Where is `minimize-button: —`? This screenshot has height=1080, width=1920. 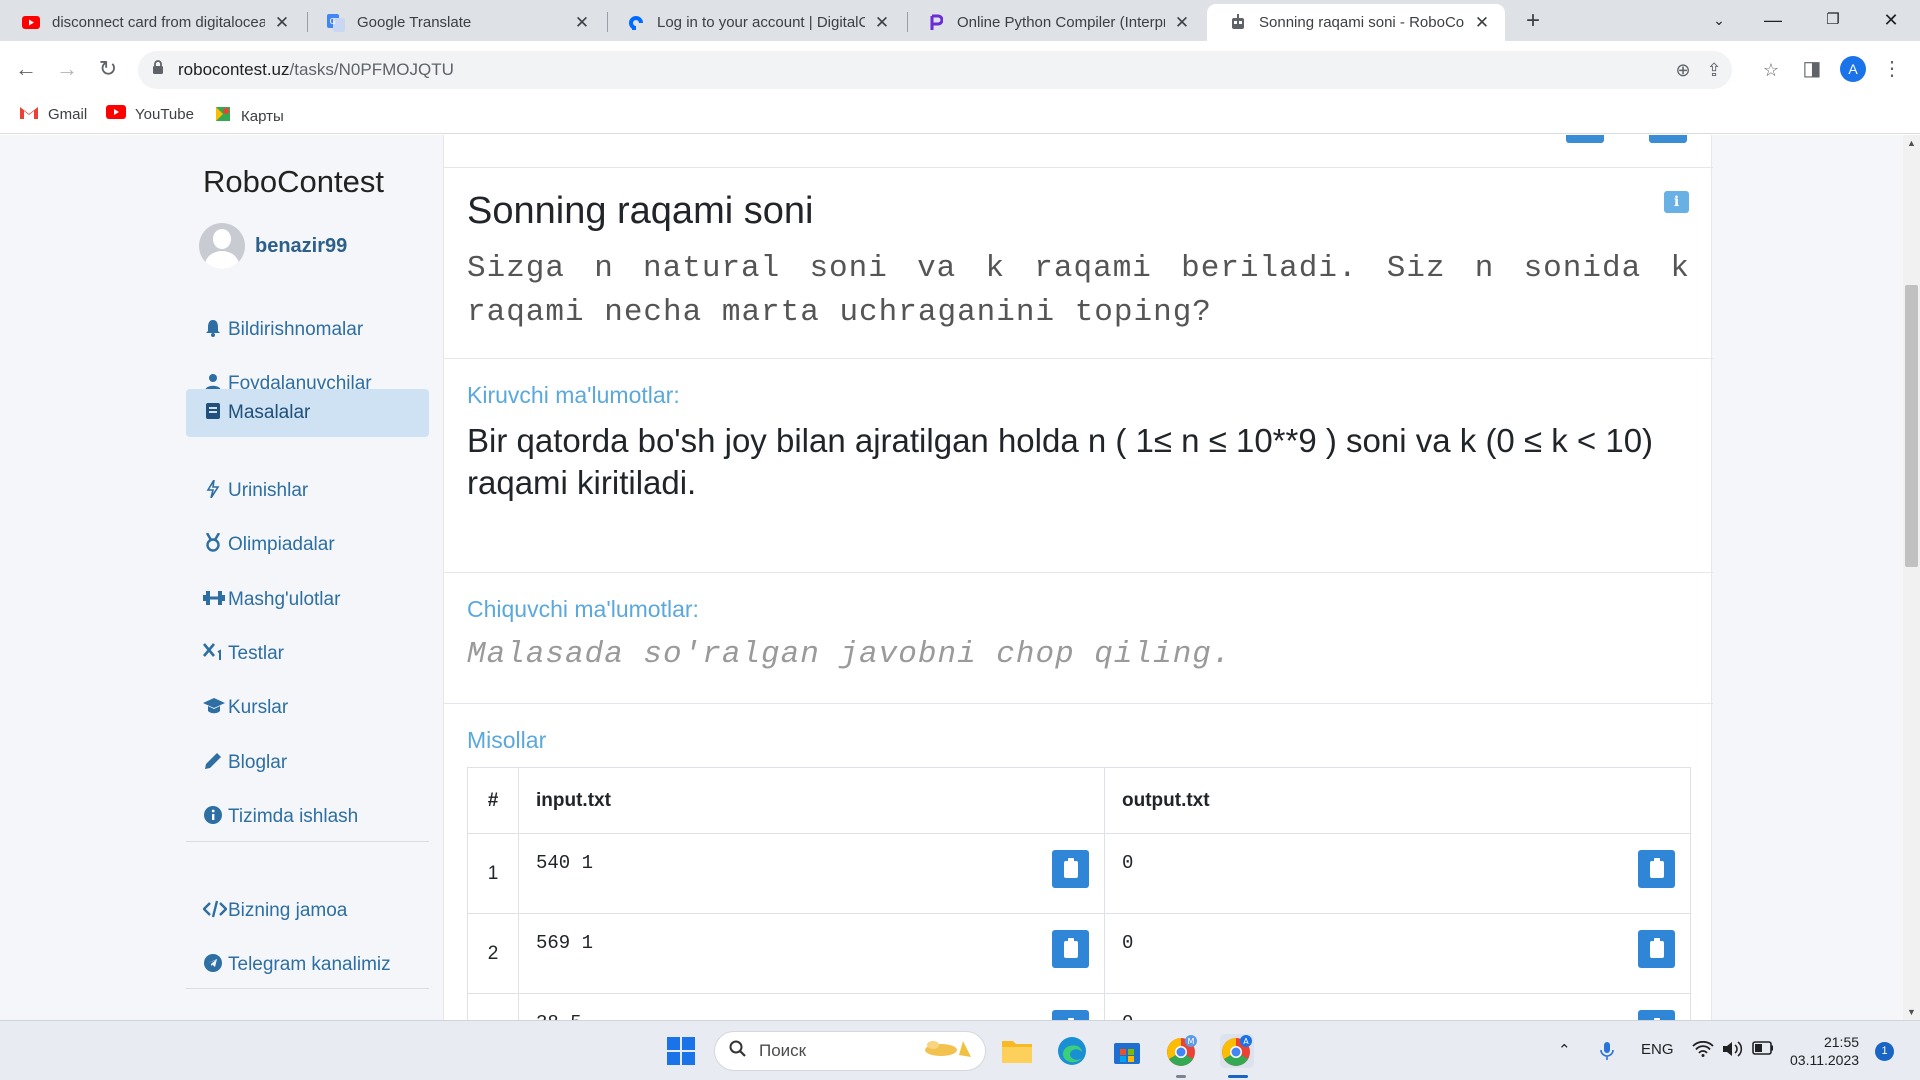
minimize-button: — is located at coordinates (1773, 20).